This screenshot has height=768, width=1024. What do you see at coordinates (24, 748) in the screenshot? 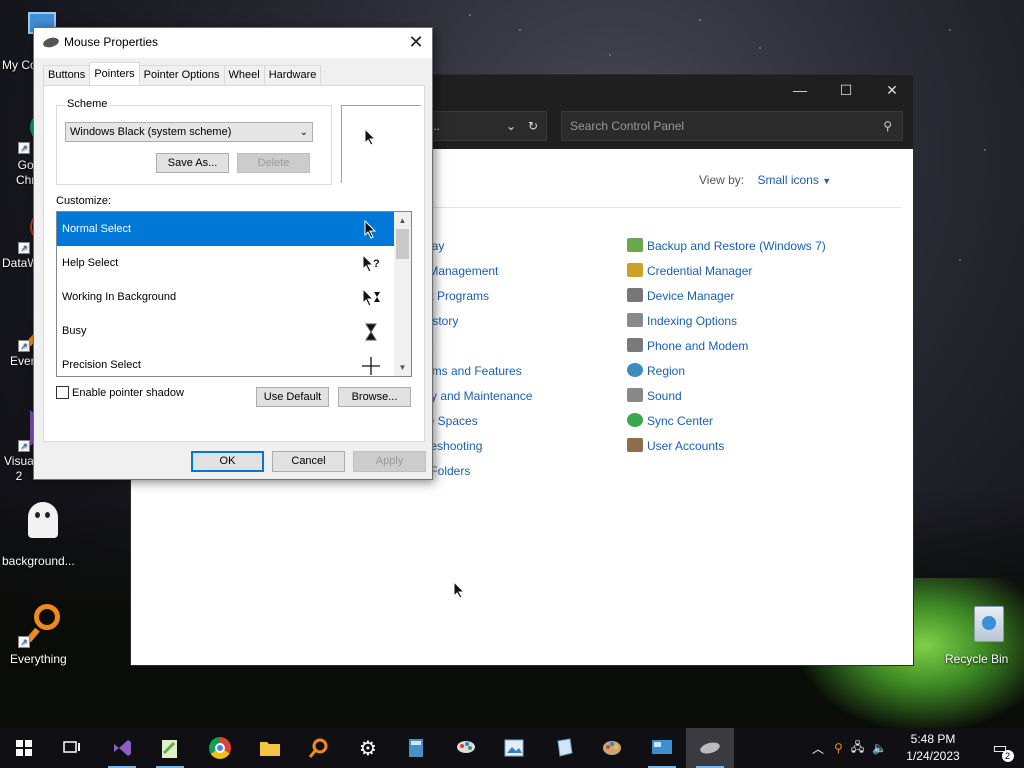
I see `start-icon` at bounding box center [24, 748].